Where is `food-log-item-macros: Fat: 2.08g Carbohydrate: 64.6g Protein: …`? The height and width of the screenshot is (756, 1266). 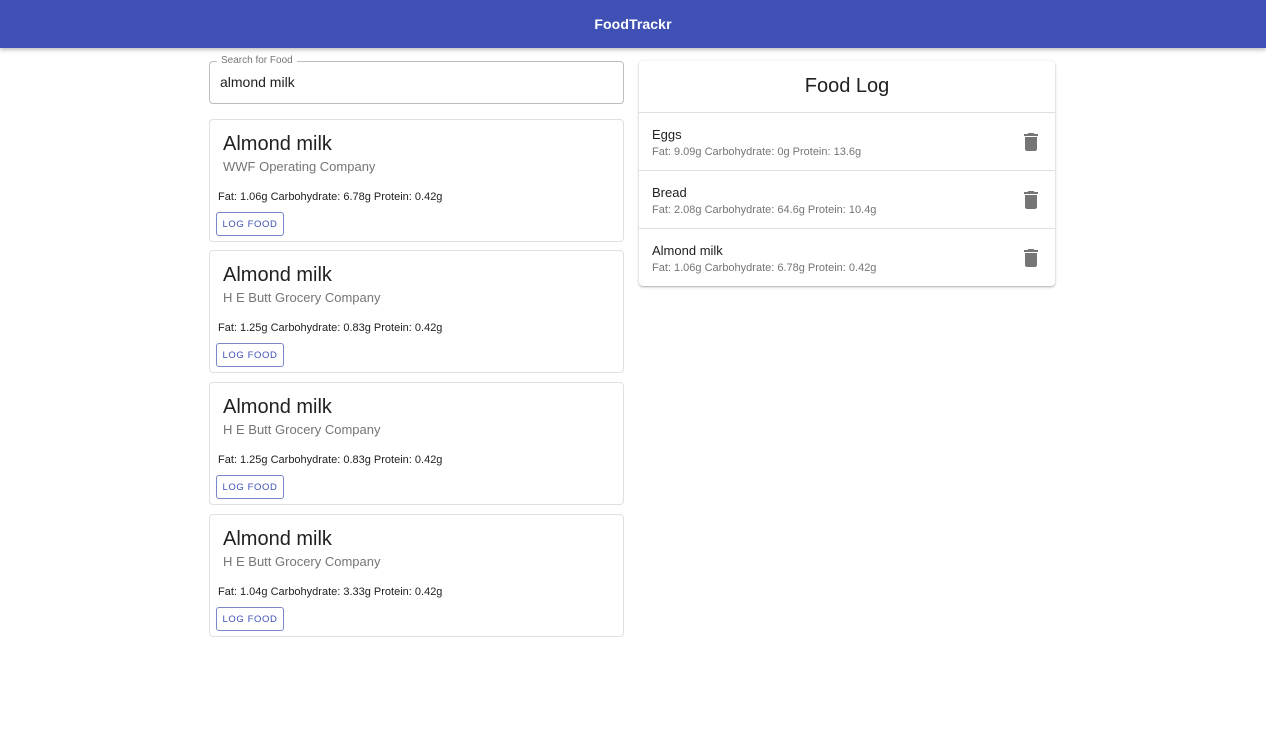 food-log-item-macros: Fat: 2.08g Carbohydrate: 64.6g Protein: … is located at coordinates (764, 210).